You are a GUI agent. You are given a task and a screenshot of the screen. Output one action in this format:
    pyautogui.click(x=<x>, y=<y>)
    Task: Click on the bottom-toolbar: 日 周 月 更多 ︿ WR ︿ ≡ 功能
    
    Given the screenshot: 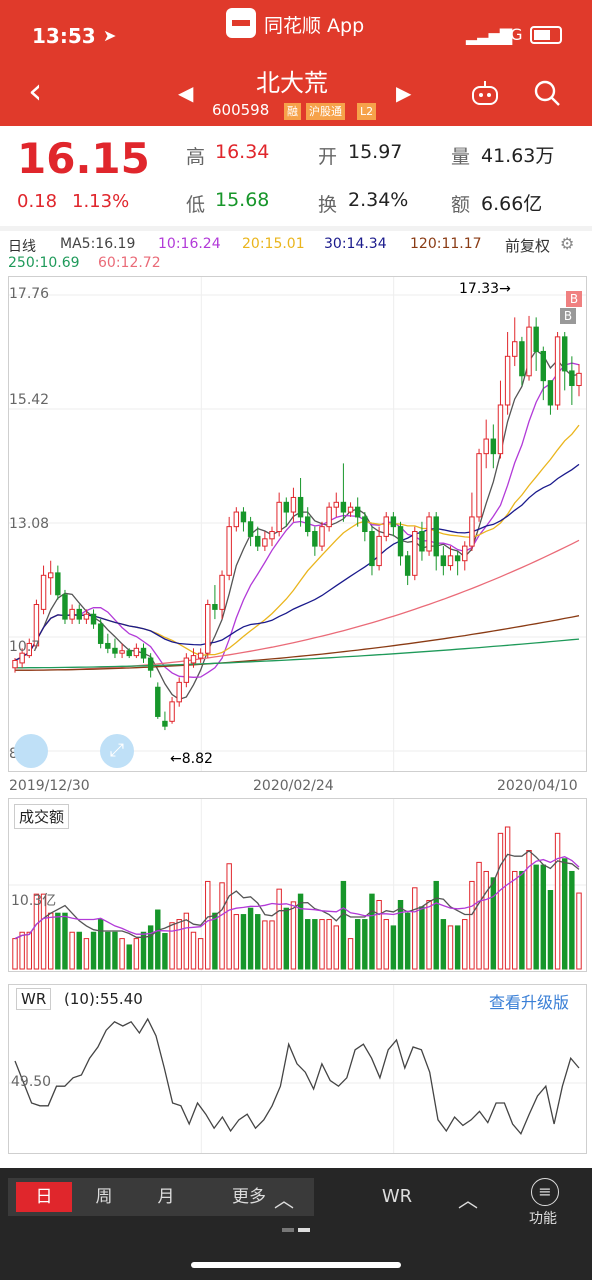 What is the action you would take?
    pyautogui.click(x=296, y=1224)
    